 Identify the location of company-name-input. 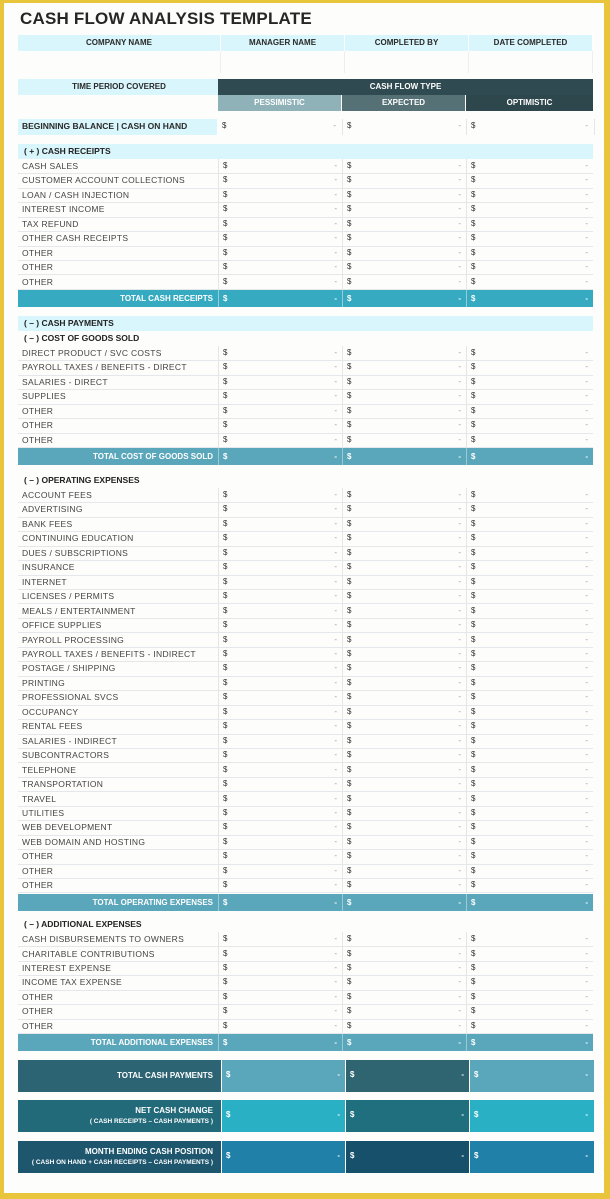
(119, 62).